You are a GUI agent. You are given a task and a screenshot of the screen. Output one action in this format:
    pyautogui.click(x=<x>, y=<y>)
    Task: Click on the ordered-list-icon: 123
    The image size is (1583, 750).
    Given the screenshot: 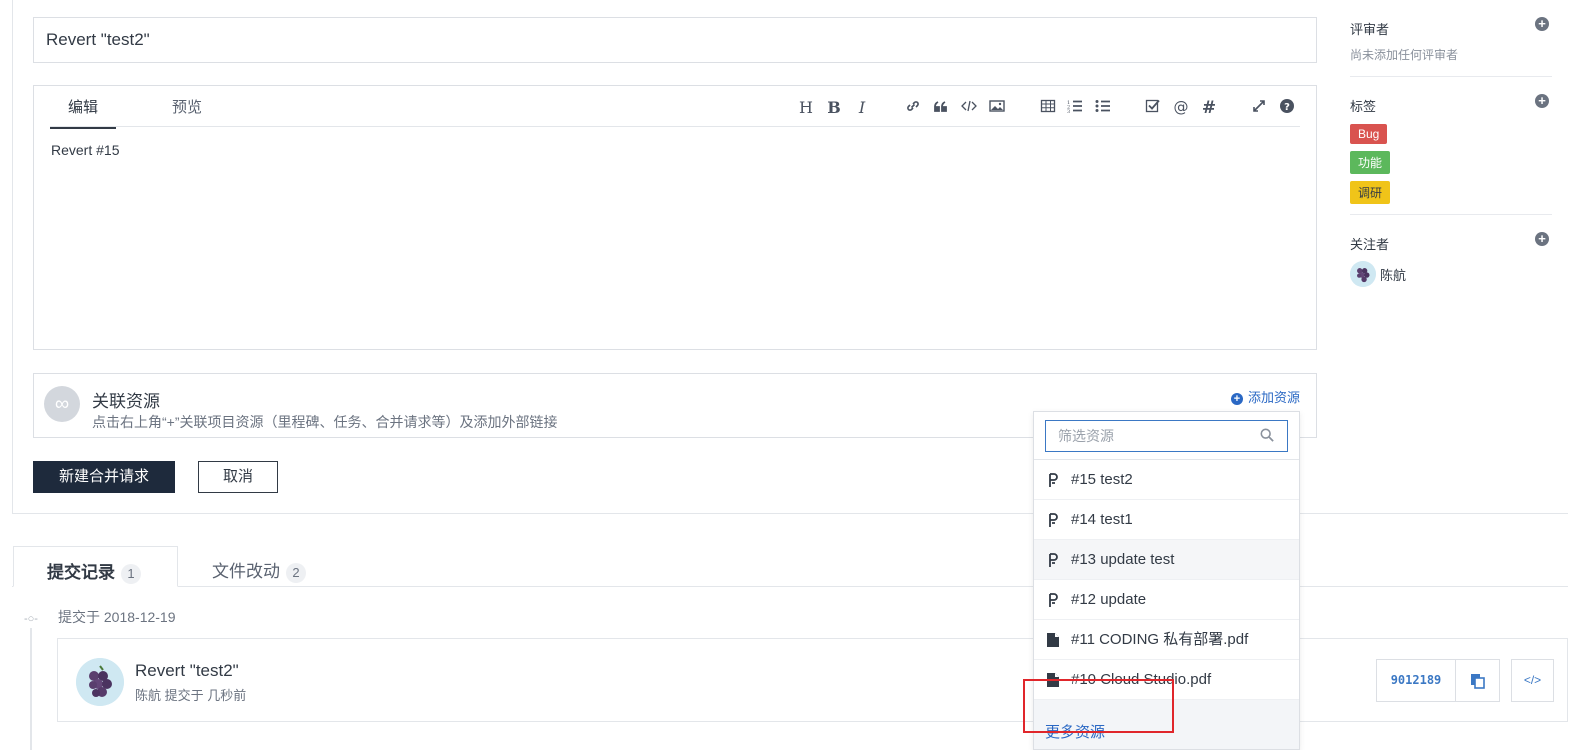 What is the action you would take?
    pyautogui.click(x=1075, y=106)
    